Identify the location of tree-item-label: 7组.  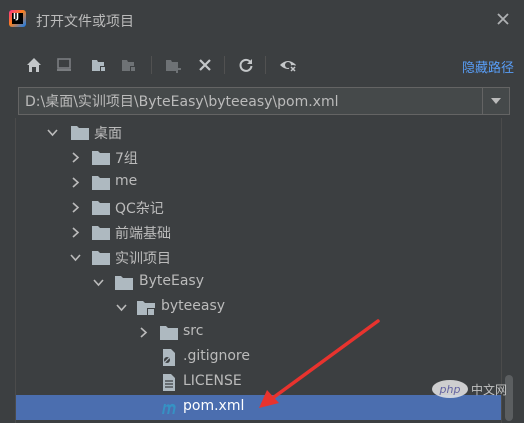
(126, 159).